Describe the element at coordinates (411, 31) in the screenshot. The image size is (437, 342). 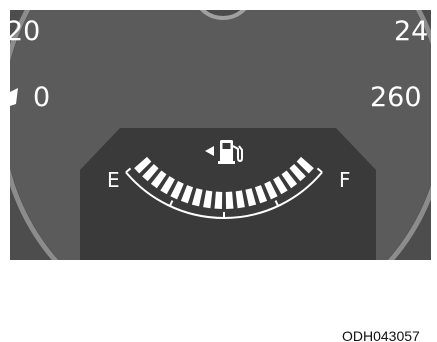
I see `speed-label-24: 24` at that location.